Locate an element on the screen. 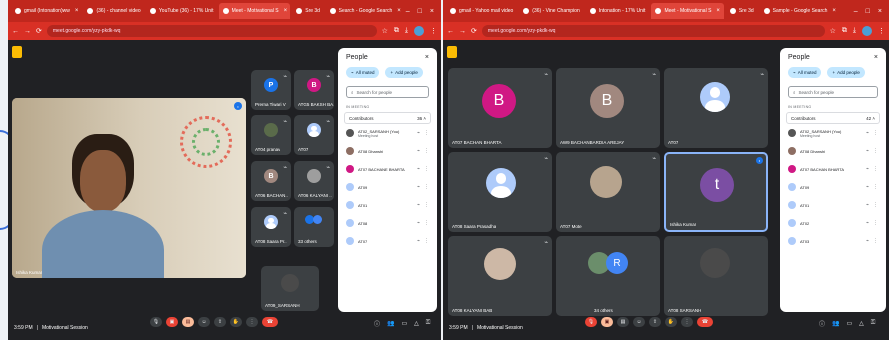 This screenshot has width=889, height=340. info-icon: ⓘ is located at coordinates (377, 323).